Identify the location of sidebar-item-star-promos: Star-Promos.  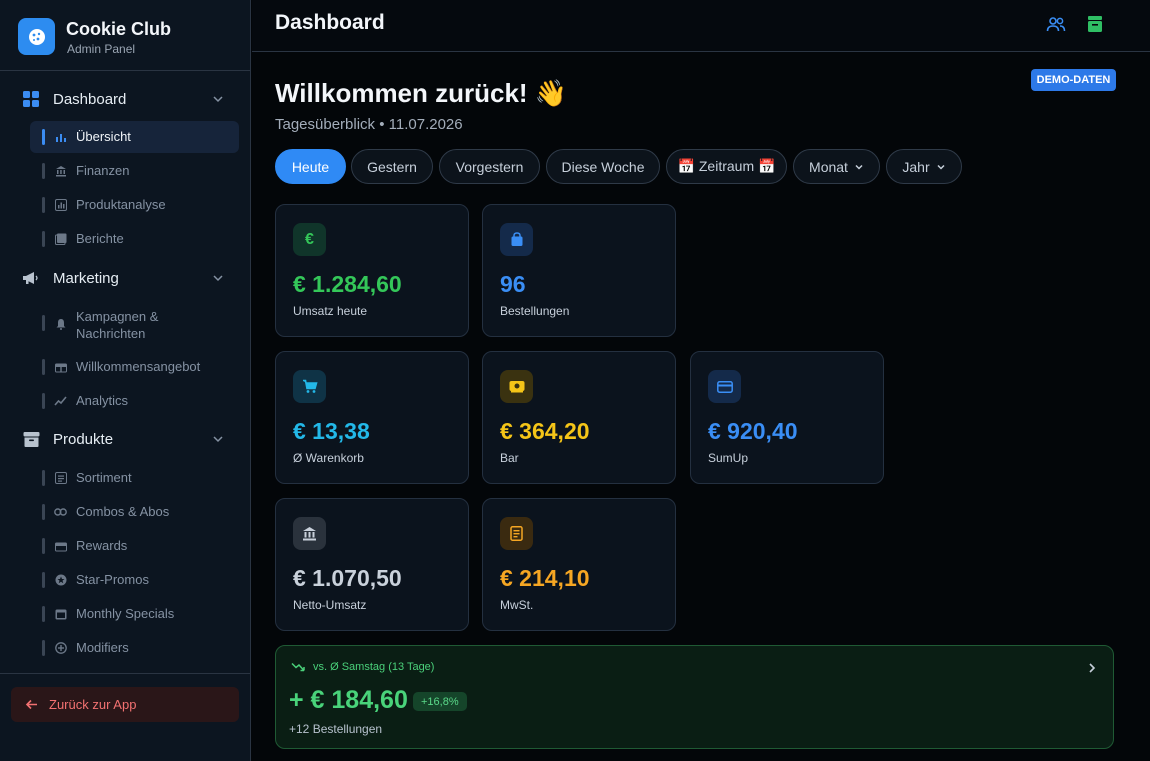
(134, 580).